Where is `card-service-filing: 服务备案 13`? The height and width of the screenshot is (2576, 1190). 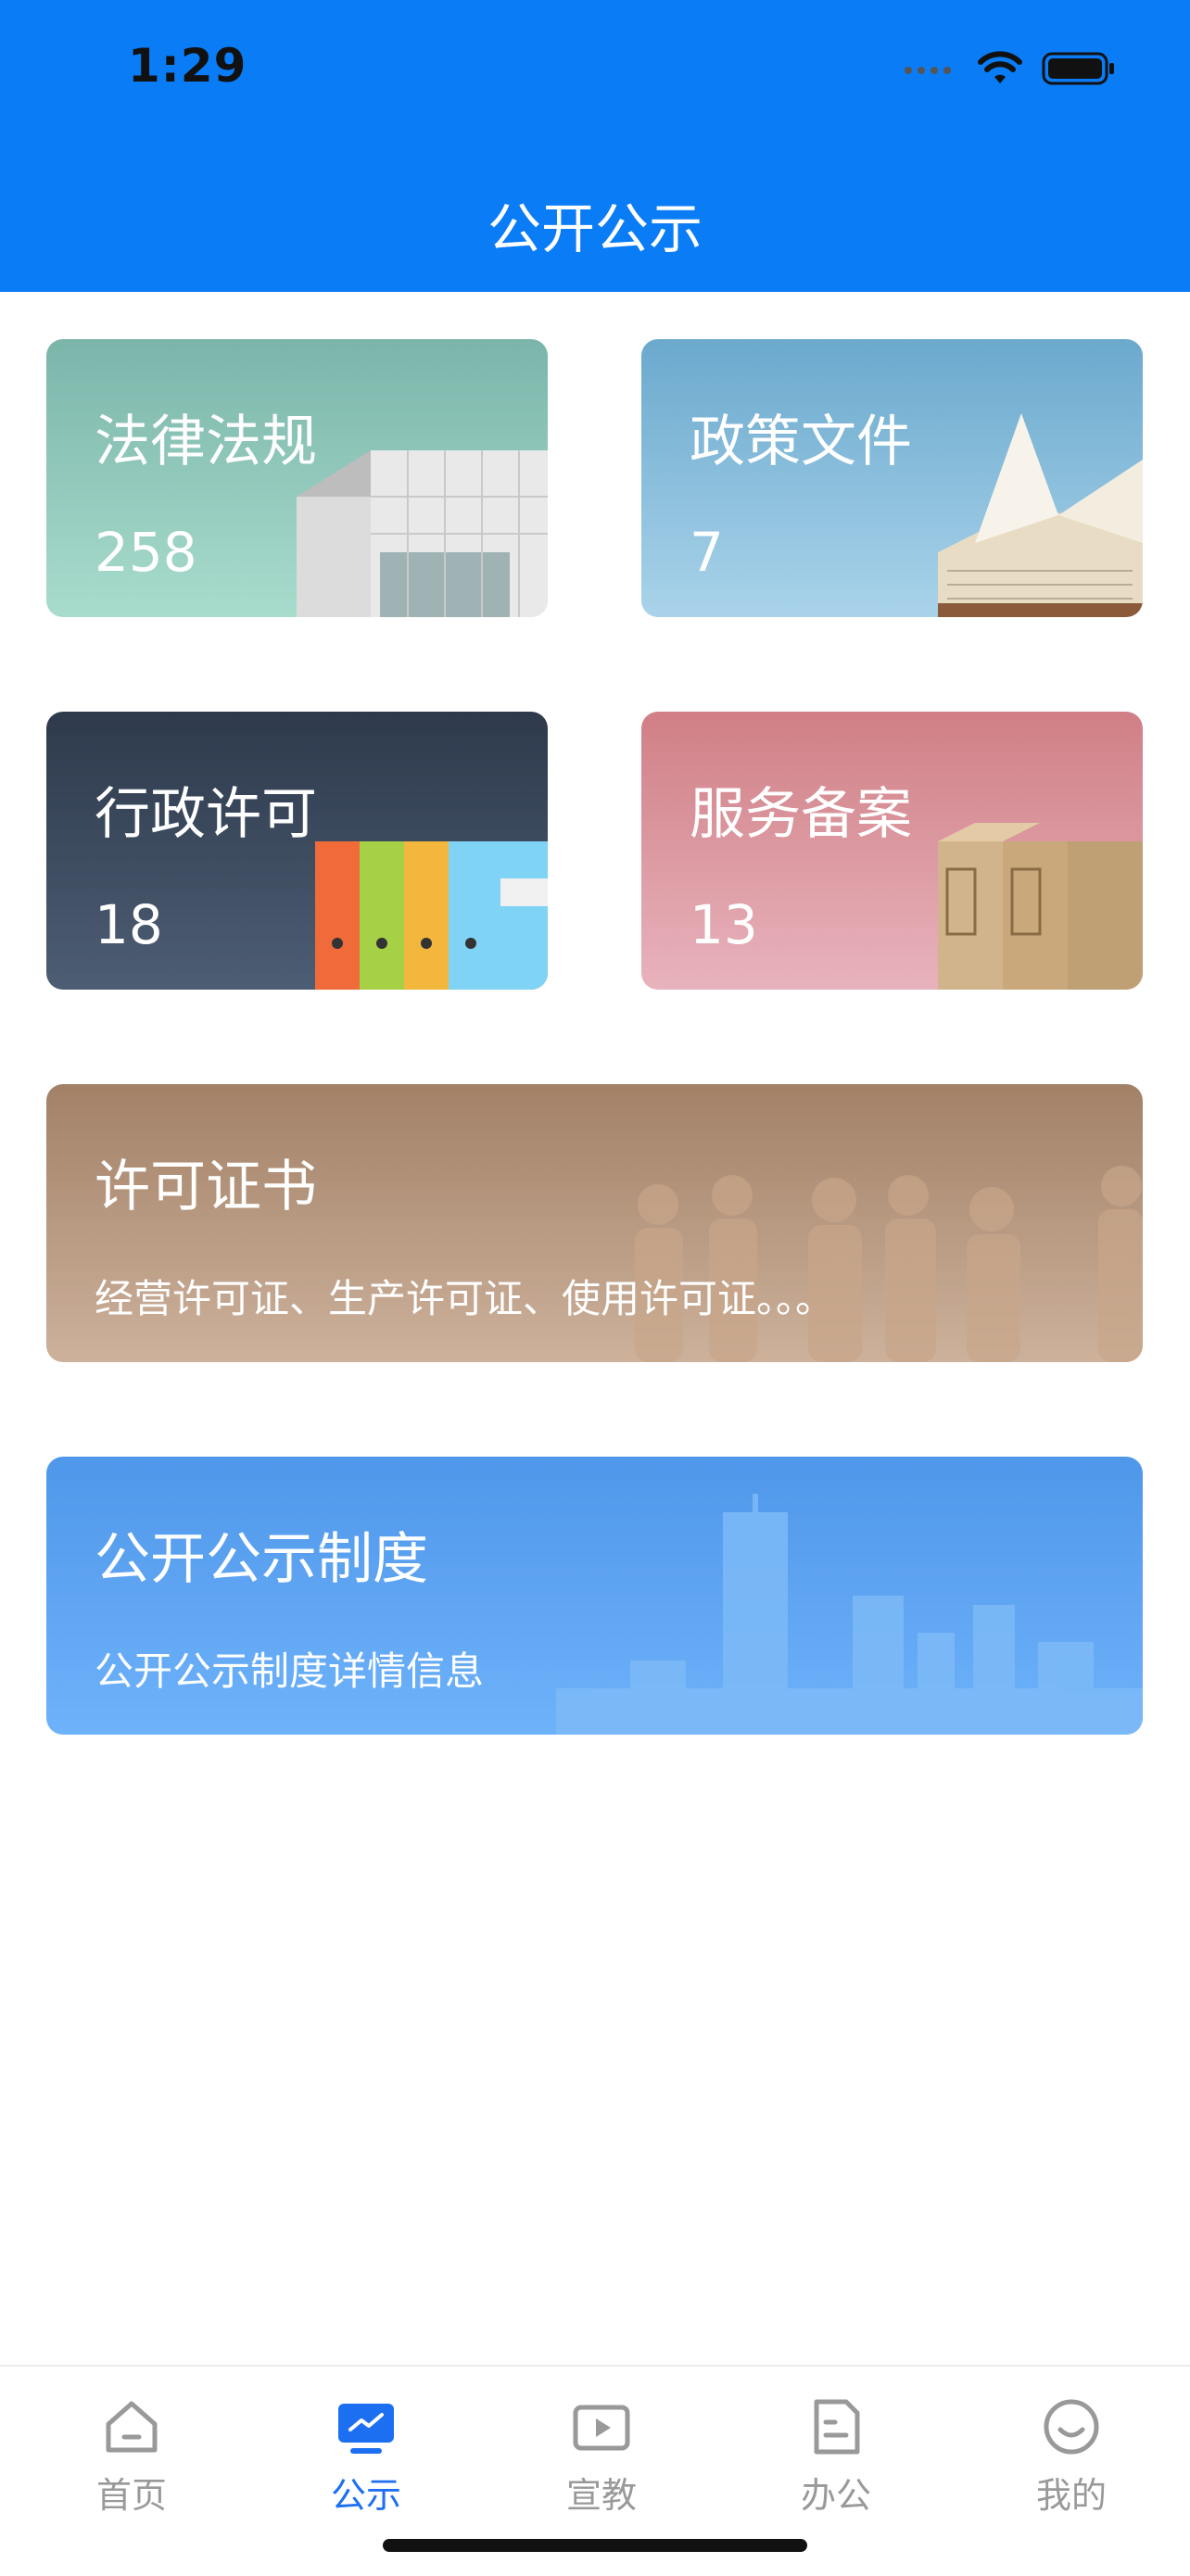 card-service-filing: 服务备案 13 is located at coordinates (892, 851).